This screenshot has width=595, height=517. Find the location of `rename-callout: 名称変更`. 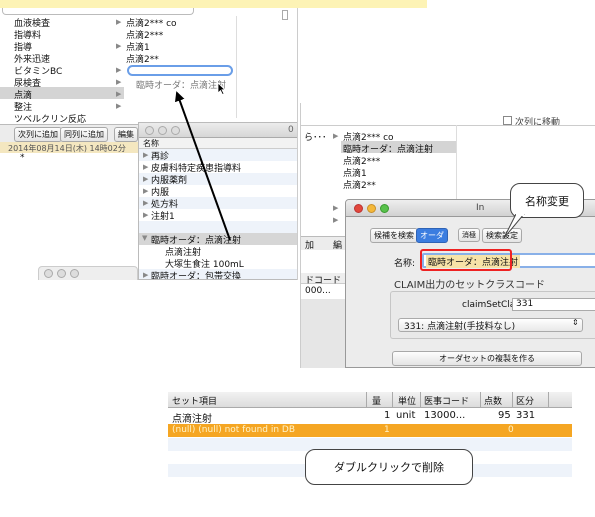

rename-callout: 名称変更 is located at coordinates (547, 200).